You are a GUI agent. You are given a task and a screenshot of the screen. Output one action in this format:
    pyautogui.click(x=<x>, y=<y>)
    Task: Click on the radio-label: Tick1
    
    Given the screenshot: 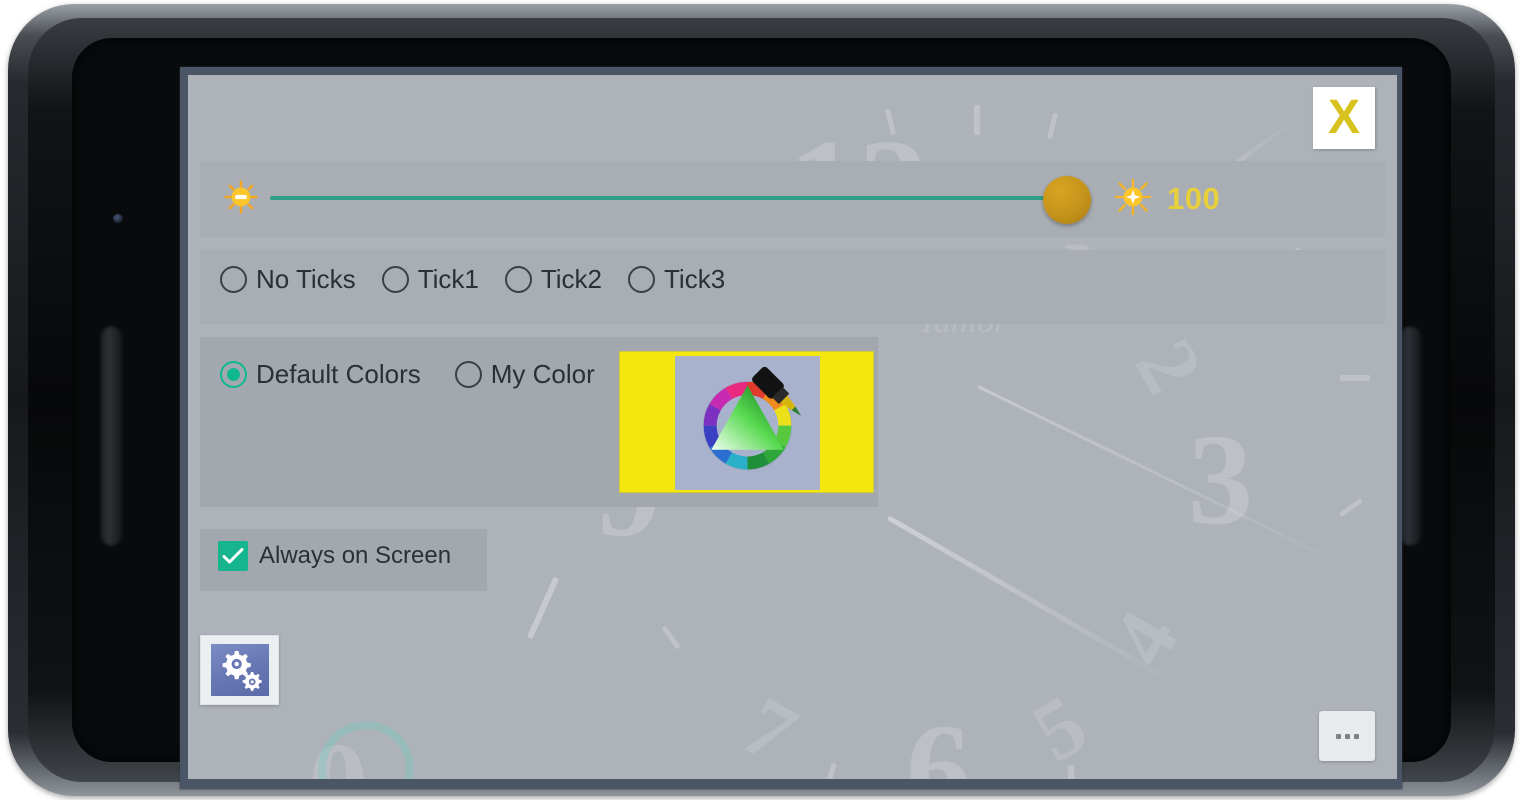 What is the action you would take?
    pyautogui.click(x=448, y=279)
    